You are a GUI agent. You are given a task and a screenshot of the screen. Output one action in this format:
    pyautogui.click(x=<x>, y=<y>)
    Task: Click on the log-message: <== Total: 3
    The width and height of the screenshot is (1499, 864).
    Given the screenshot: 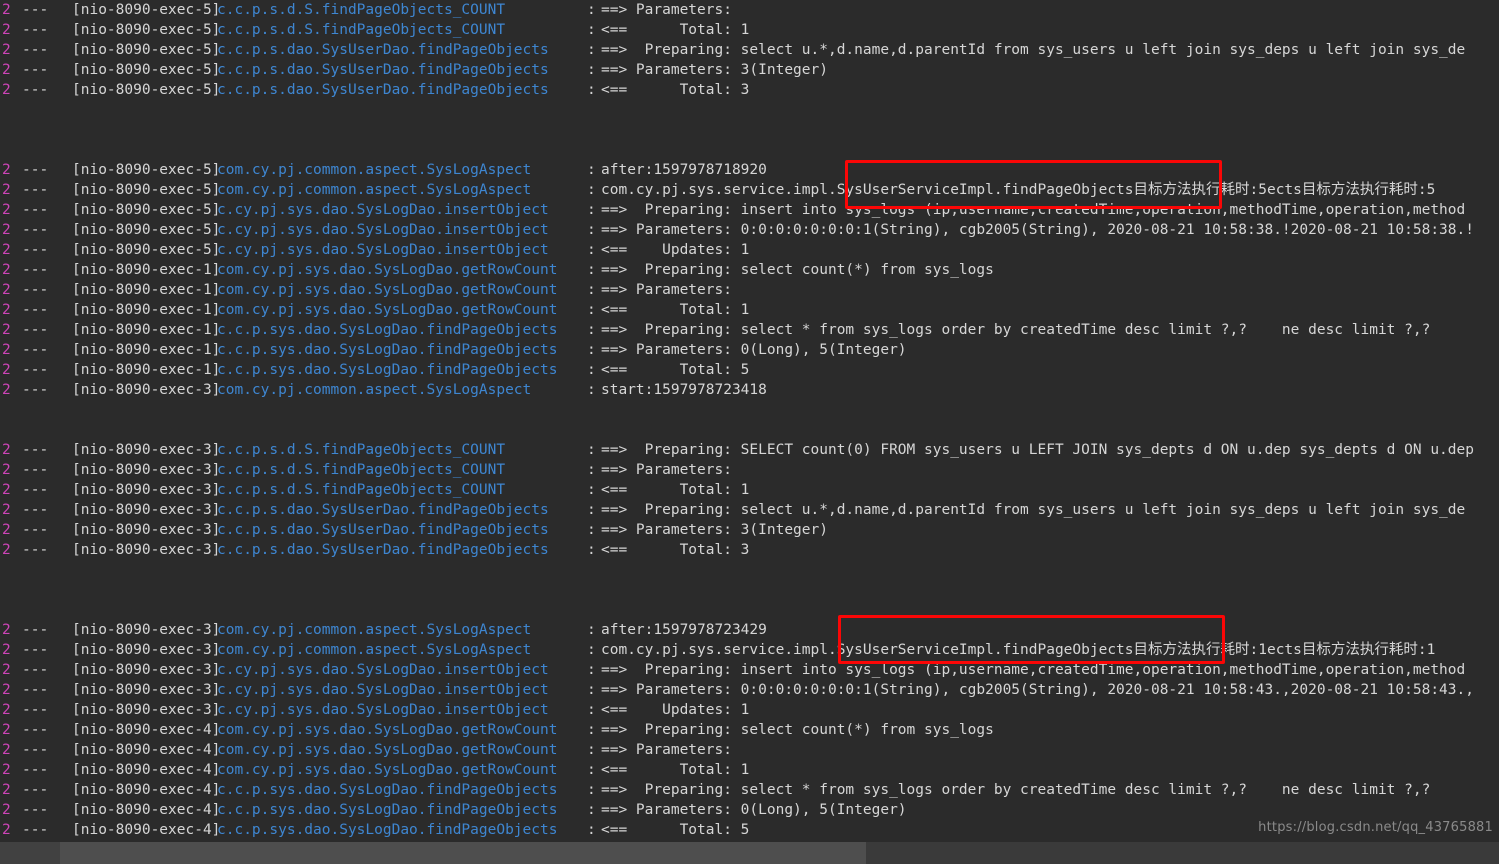 What is the action you would take?
    pyautogui.click(x=675, y=90)
    